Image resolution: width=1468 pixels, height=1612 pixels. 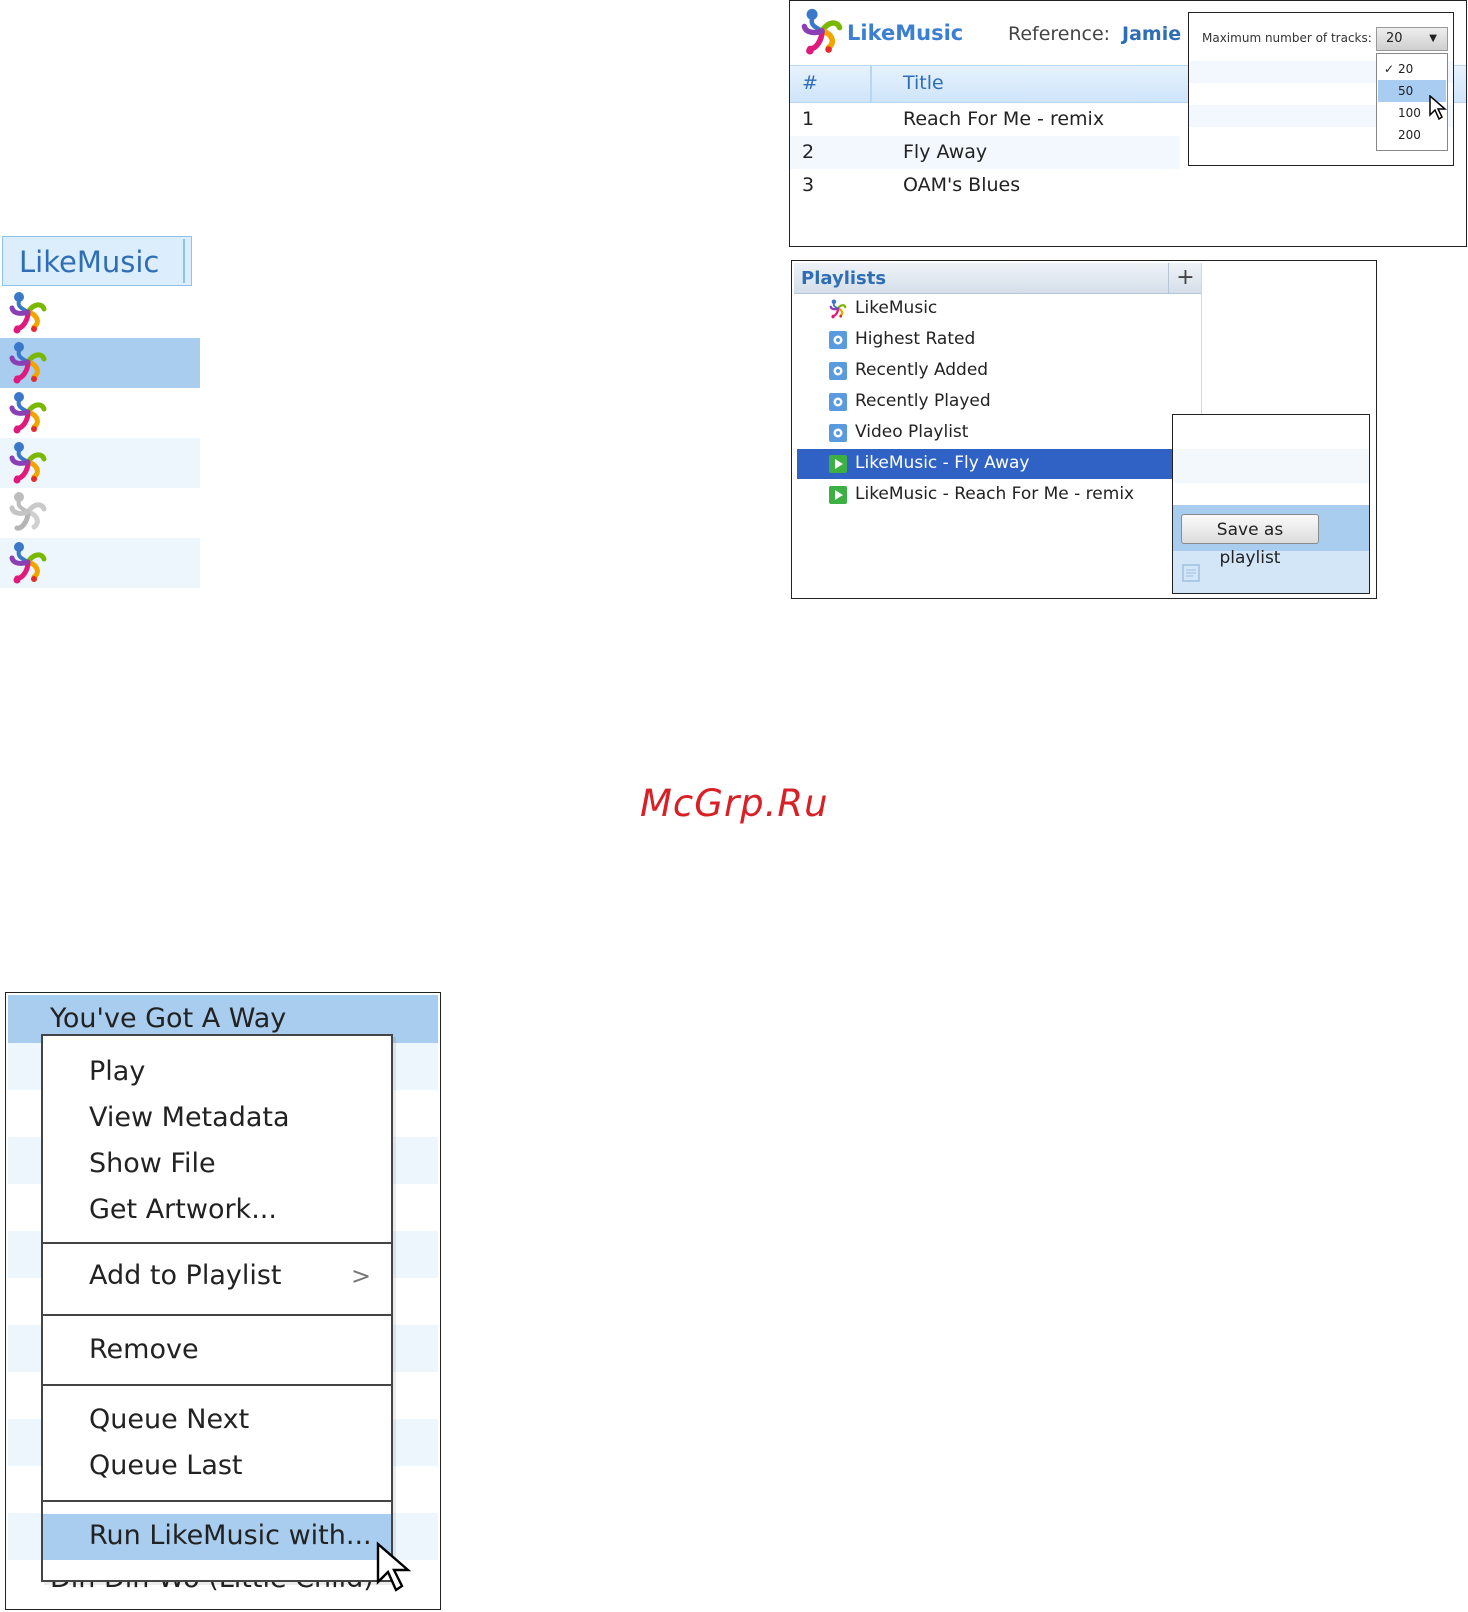 What do you see at coordinates (1271, 466) in the screenshot?
I see `popup-band` at bounding box center [1271, 466].